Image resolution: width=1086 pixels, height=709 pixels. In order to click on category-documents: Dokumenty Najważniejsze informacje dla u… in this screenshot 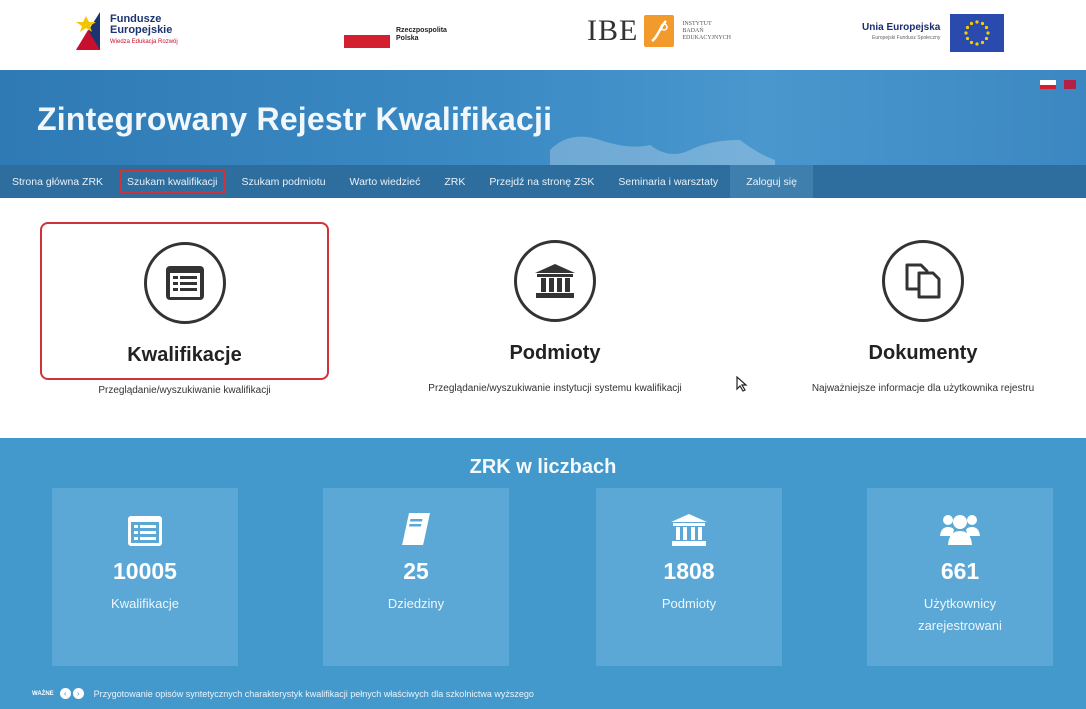, I will do `click(923, 318)`.